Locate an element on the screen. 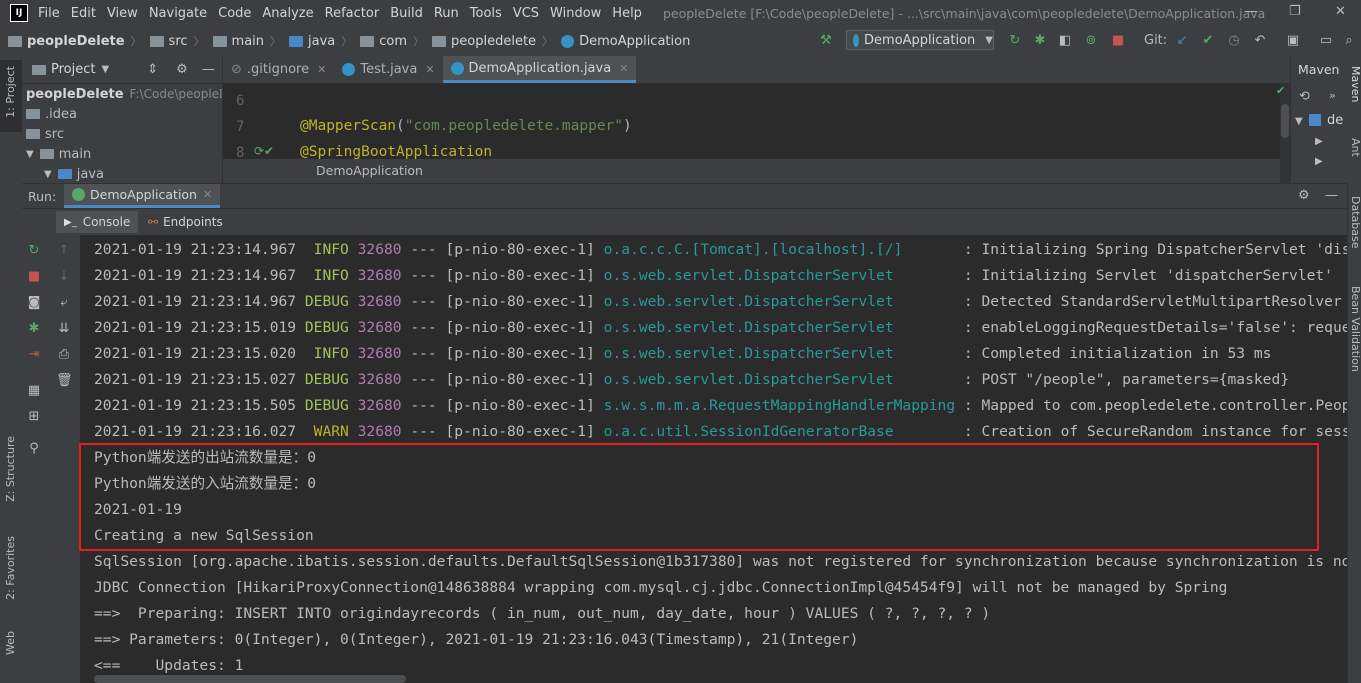  structure-tool-tab: Z: Structure is located at coordinates (10, 469).